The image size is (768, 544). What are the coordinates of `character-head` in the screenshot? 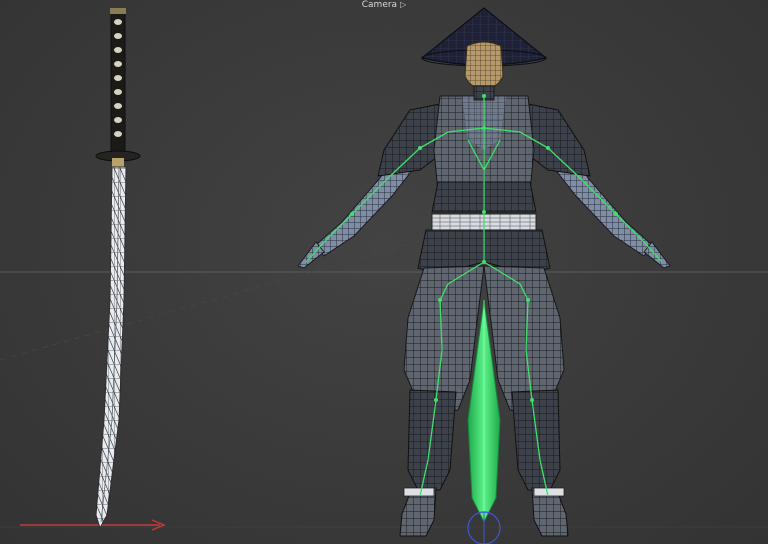 It's located at (484, 66).